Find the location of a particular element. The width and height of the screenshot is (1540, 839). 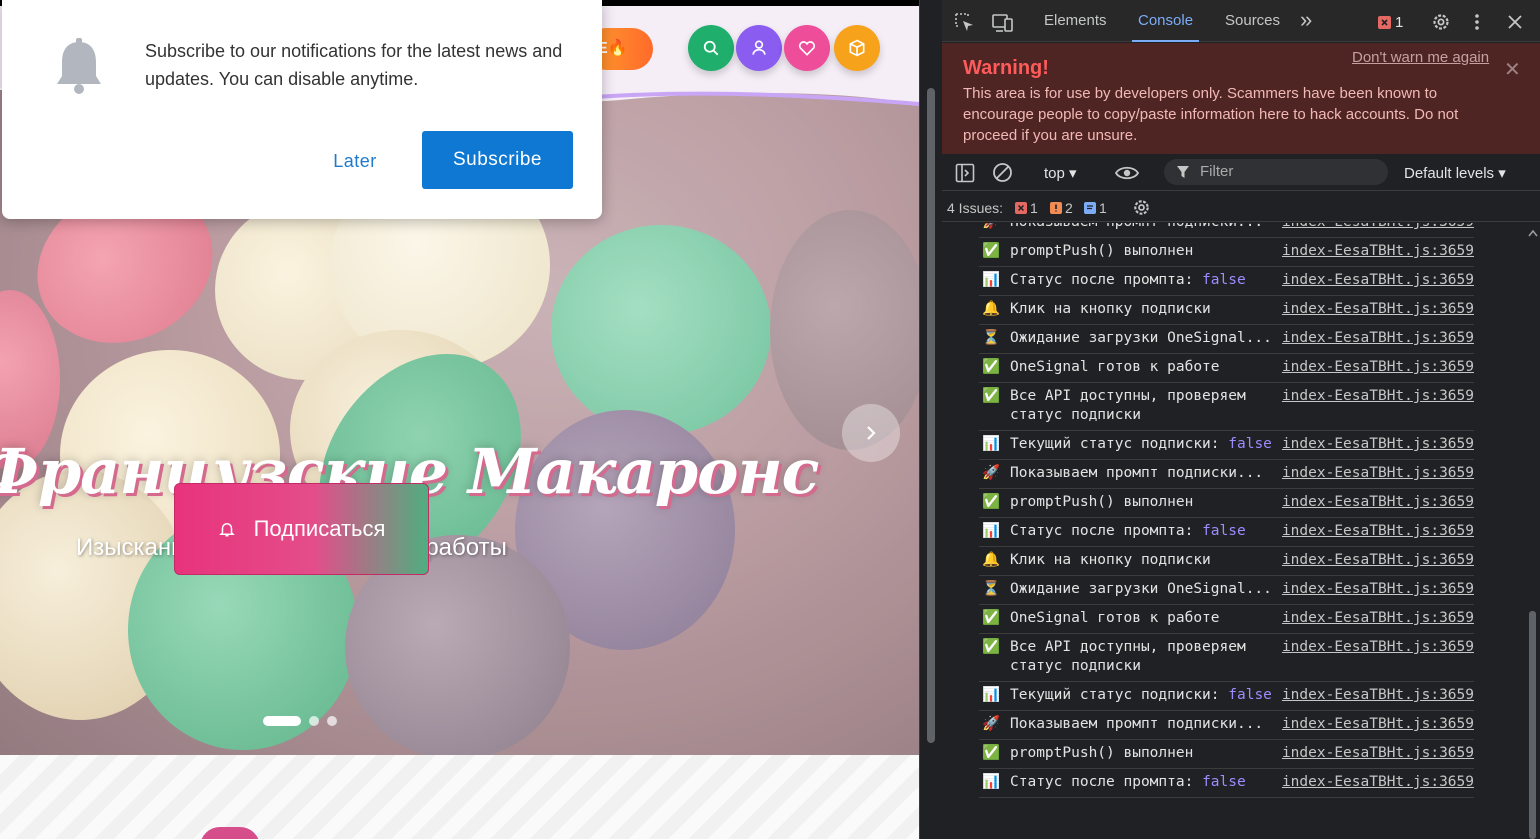

more-options-icon is located at coordinates (1477, 22).